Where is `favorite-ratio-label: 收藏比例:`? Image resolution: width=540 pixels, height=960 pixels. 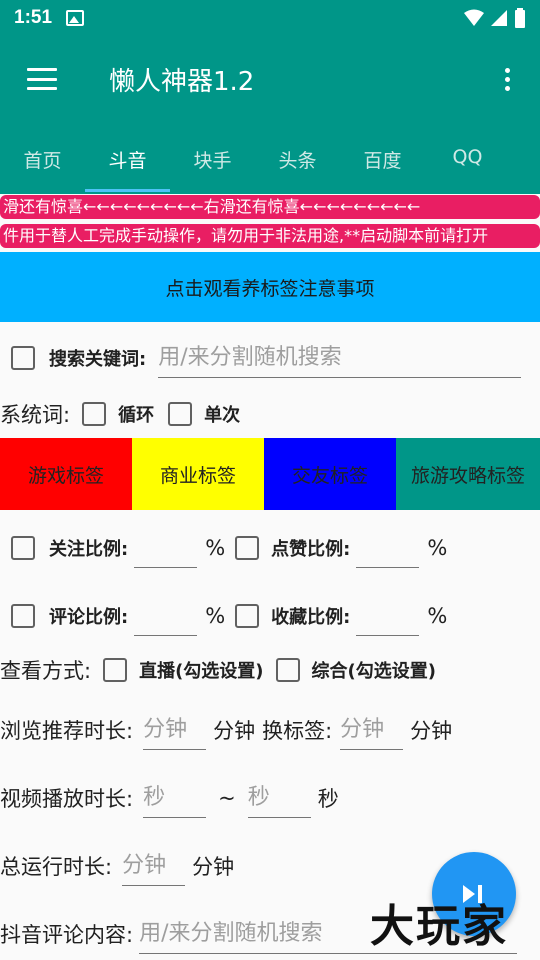 favorite-ratio-label: 收藏比例: is located at coordinates (311, 617).